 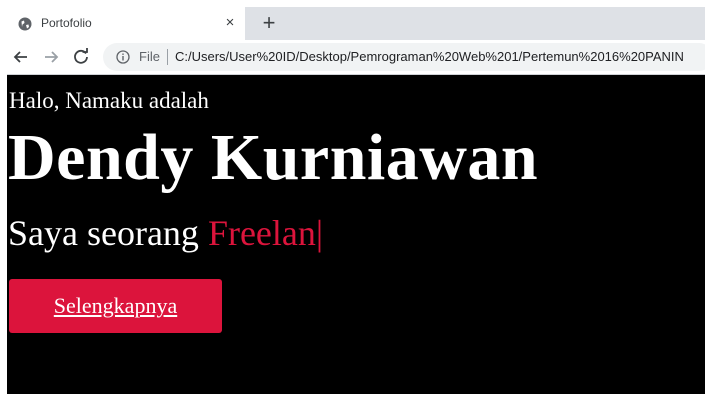 I want to click on hero-name: Dendy Kurniawan, so click(x=273, y=157).